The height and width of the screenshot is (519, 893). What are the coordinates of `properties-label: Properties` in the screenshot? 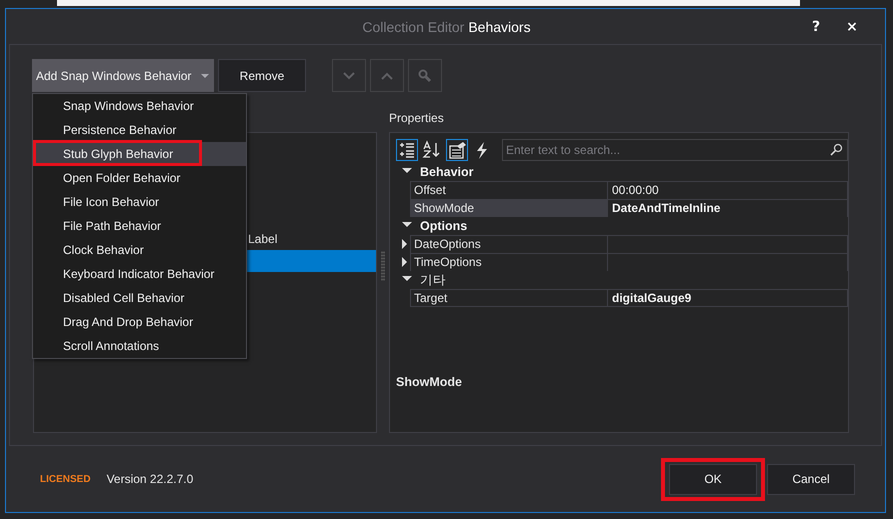 It's located at (417, 119).